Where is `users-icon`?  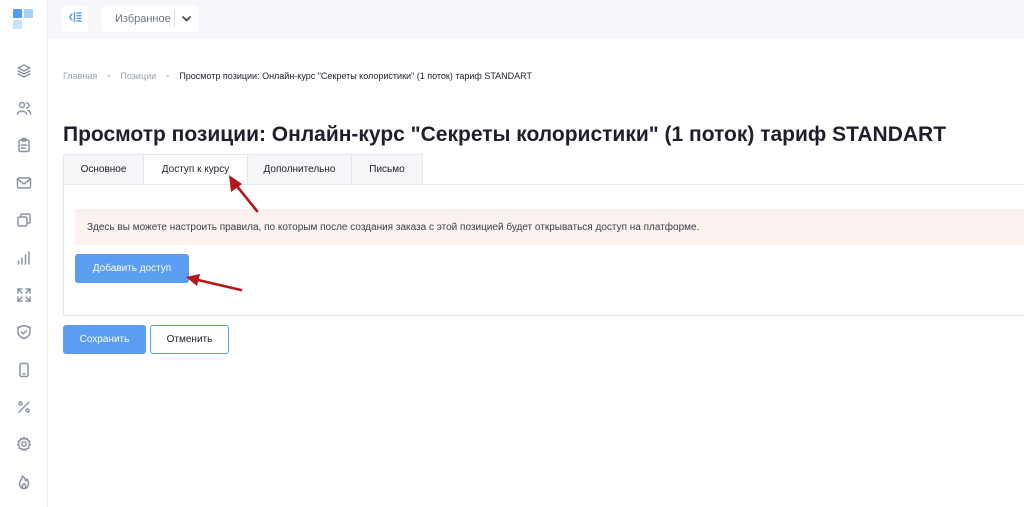
users-icon is located at coordinates (24, 108).